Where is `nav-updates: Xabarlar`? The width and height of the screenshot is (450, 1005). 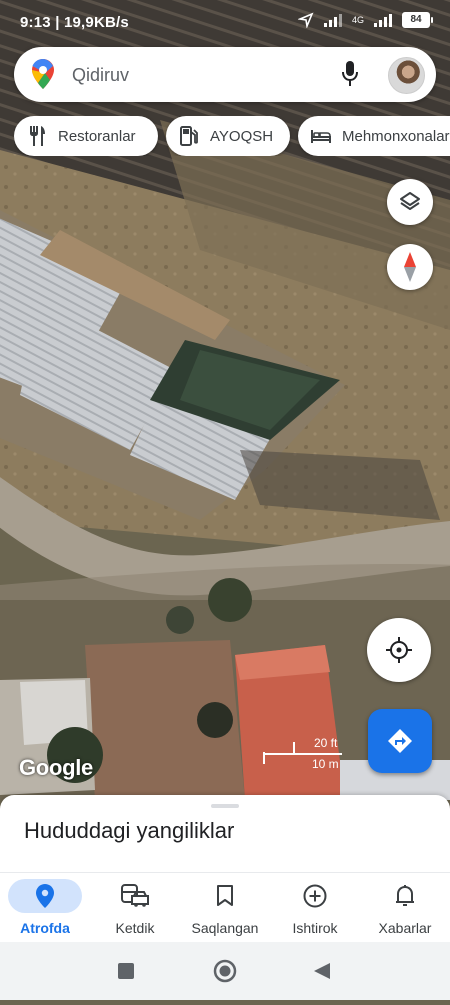
nav-updates: Xabarlar is located at coordinates (405, 908).